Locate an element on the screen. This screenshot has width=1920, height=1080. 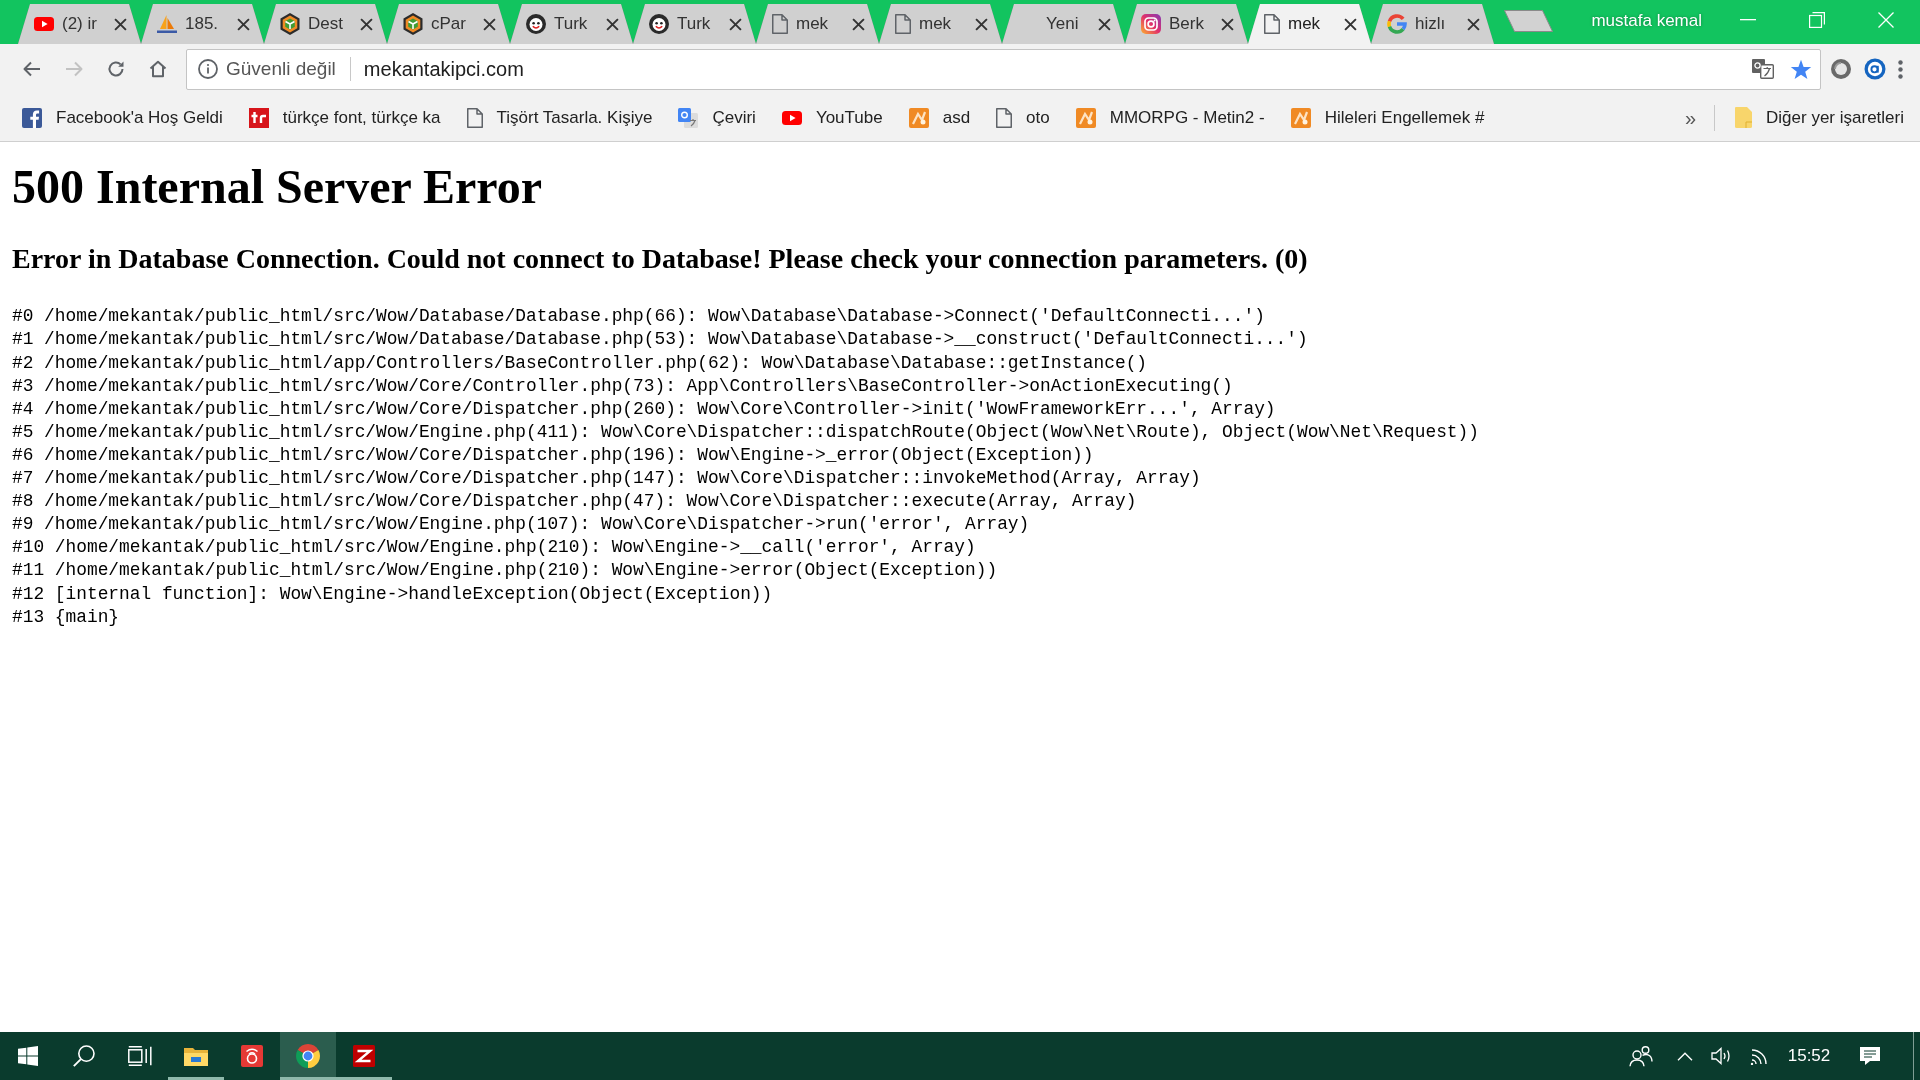
bookmark-item: Çeviri is located at coordinates (717, 117).